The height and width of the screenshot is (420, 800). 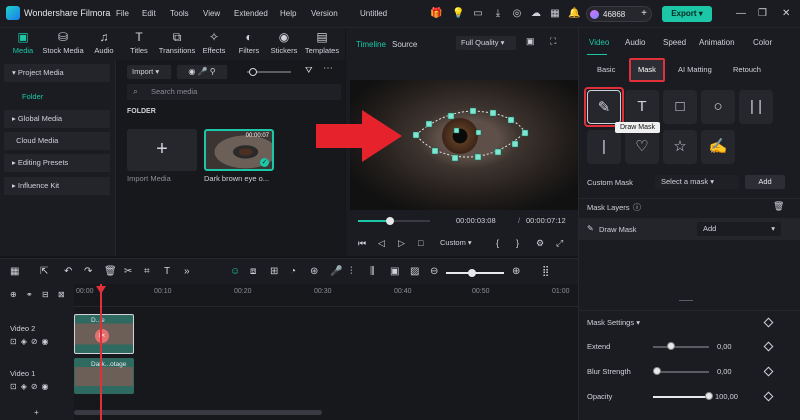 I want to click on points-badge: 46868 +, so click(x=619, y=14).